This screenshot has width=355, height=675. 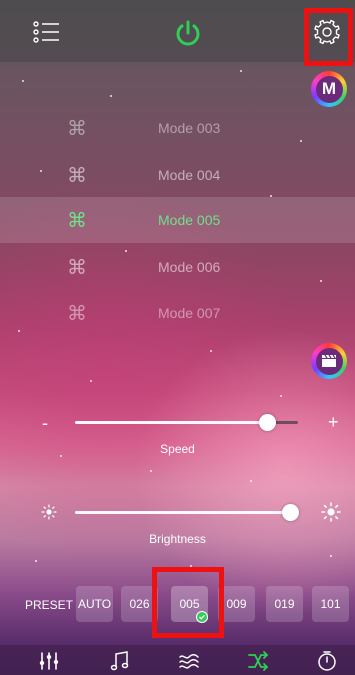 I want to click on preset-button: 019, so click(x=284, y=604).